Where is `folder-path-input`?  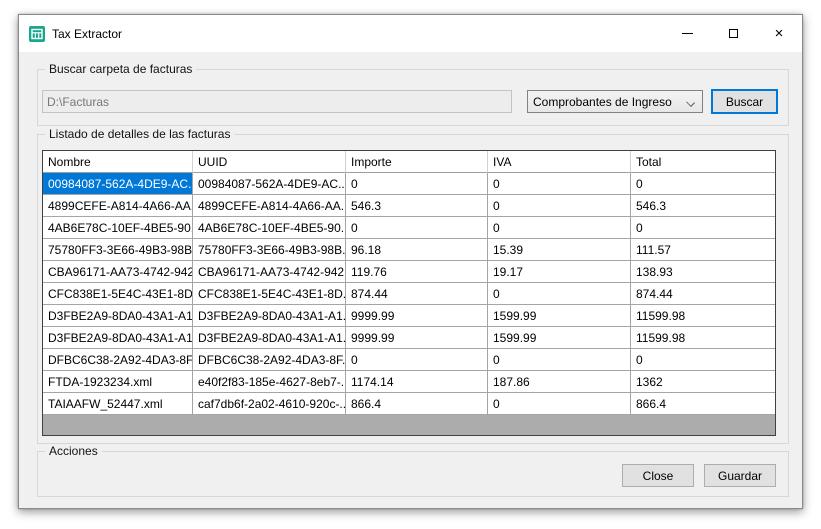
folder-path-input is located at coordinates (277, 101).